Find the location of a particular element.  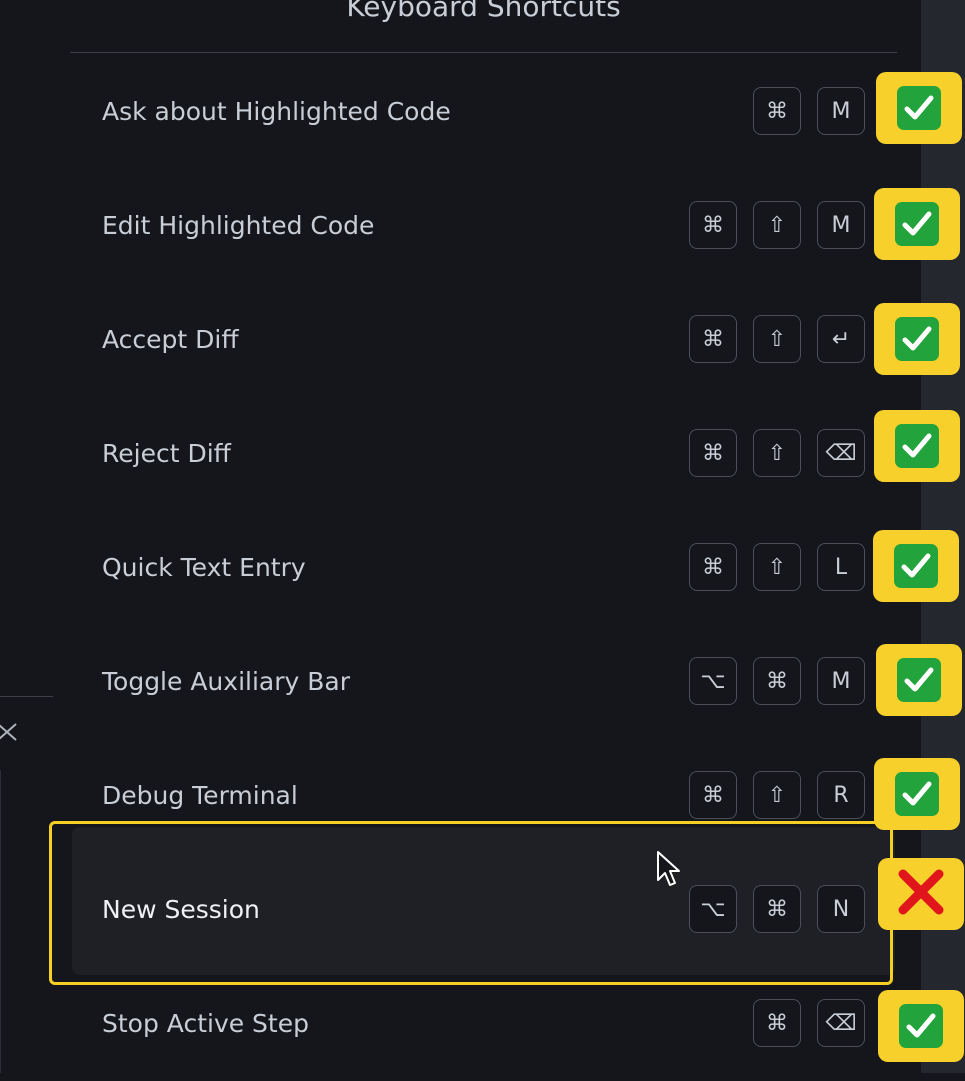

shortcut-label: Quick Text Entry is located at coordinates (204, 567).